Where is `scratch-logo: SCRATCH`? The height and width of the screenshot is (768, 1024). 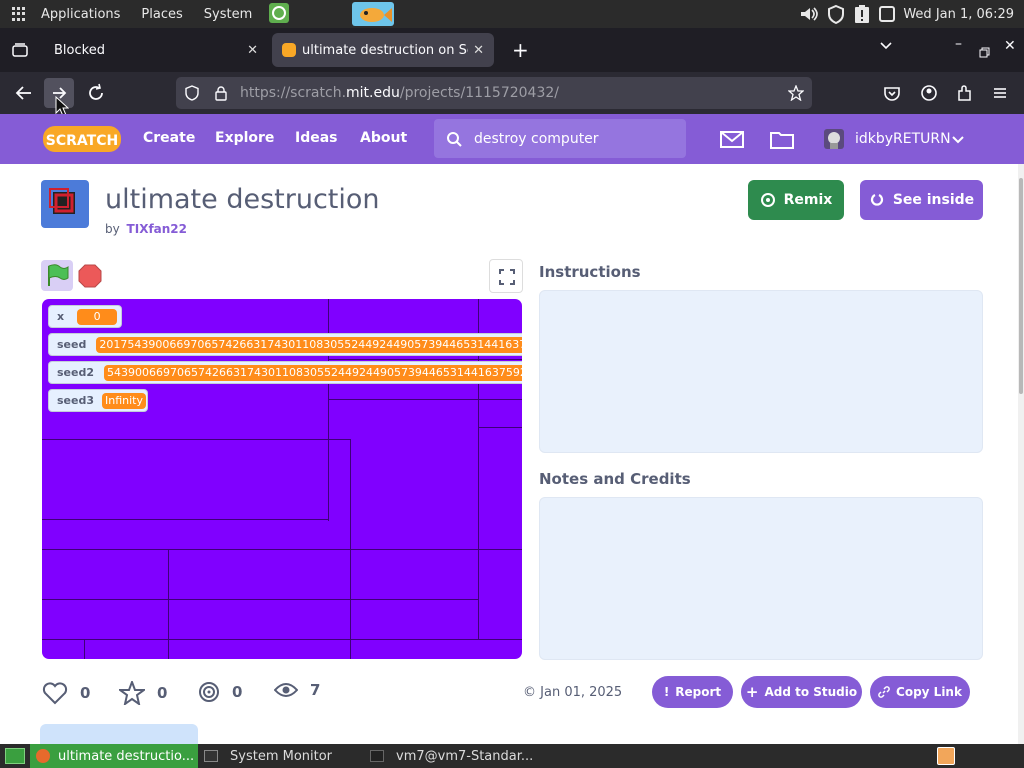 scratch-logo: SCRATCH is located at coordinates (82, 139).